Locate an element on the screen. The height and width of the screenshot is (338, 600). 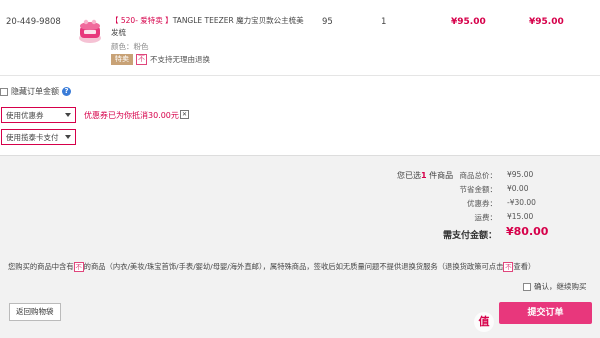
unit-price: 95 is located at coordinates (327, 22).